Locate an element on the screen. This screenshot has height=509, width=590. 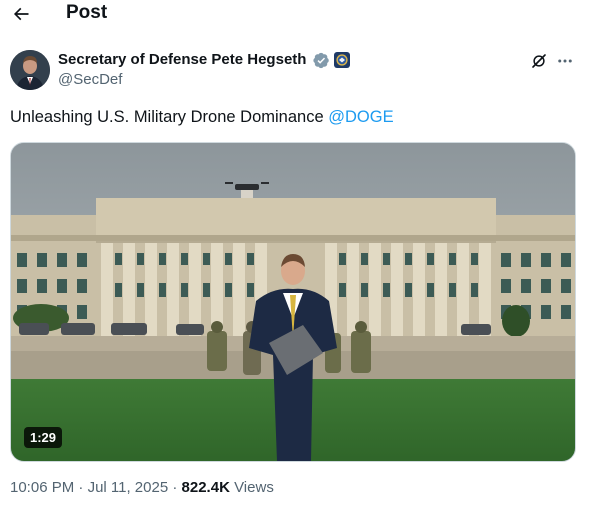
views-label: Views is located at coordinates (254, 487).